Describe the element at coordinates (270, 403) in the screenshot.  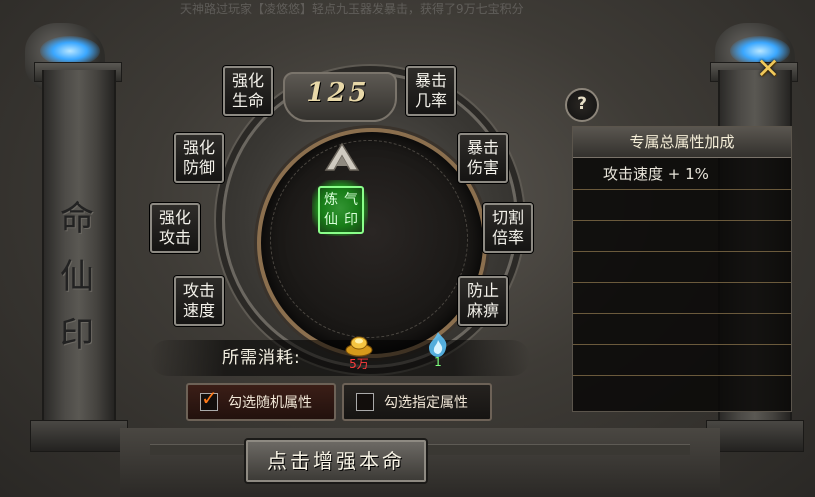
I see `random-attribute-label: 勾选随机属性` at that location.